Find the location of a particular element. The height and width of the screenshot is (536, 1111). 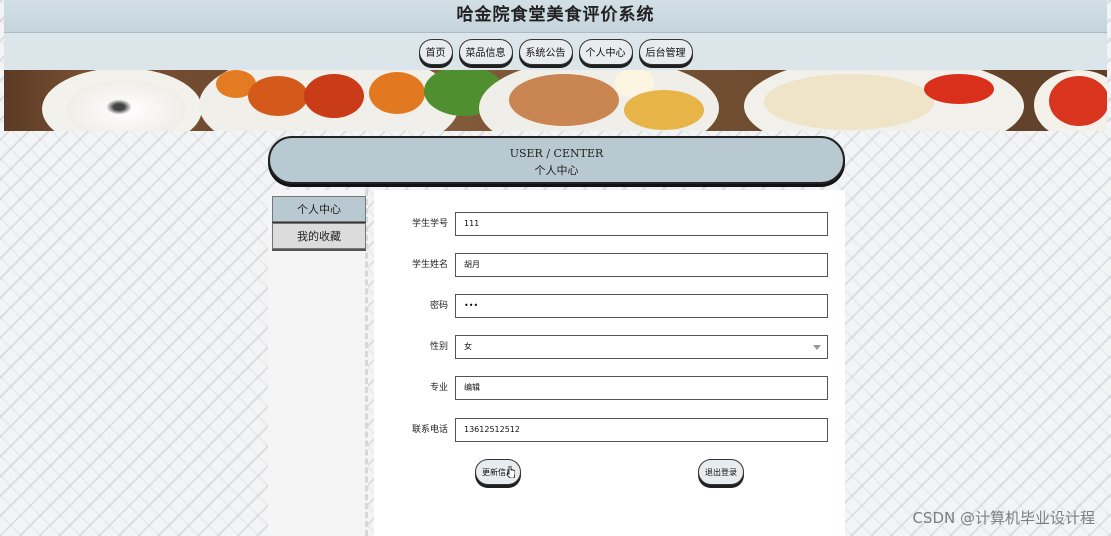

nav-user-center-button: 个人中心 is located at coordinates (605, 51).